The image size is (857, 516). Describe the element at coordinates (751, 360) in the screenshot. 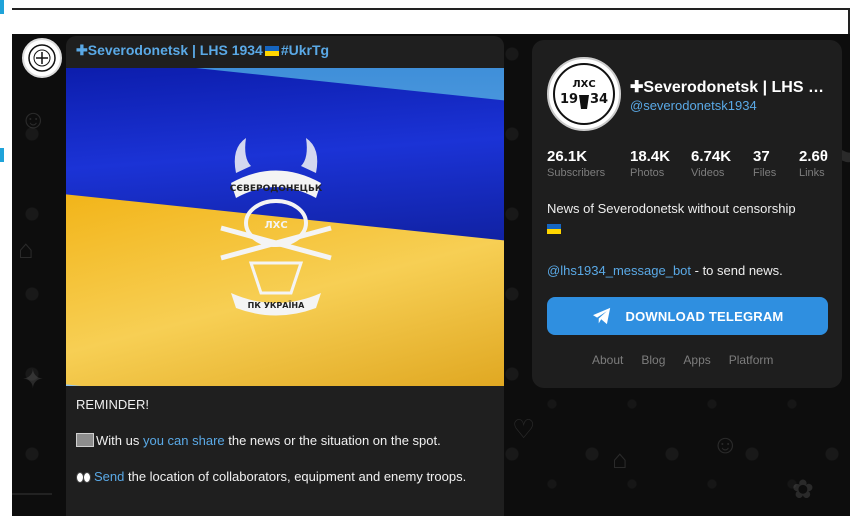

I see `footer-link-platform: Platform` at that location.